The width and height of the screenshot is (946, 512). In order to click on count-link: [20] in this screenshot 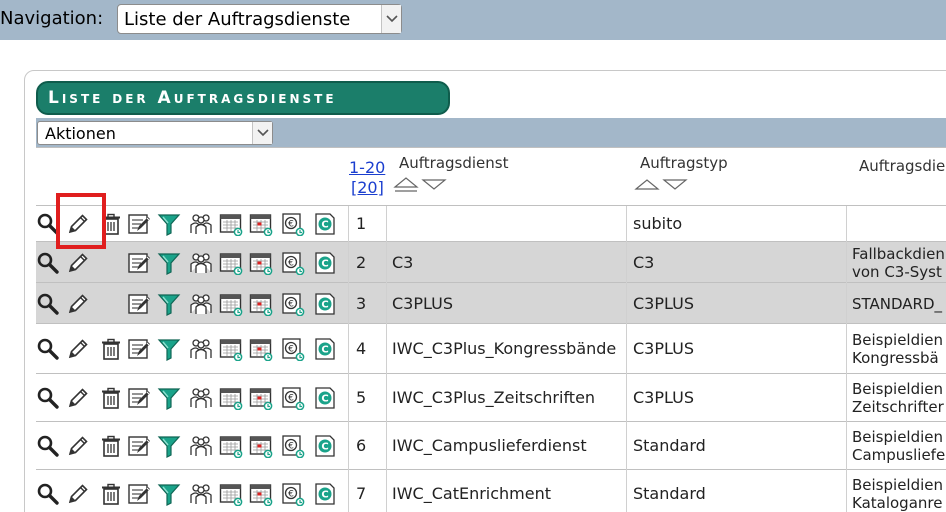, I will do `click(367, 187)`.